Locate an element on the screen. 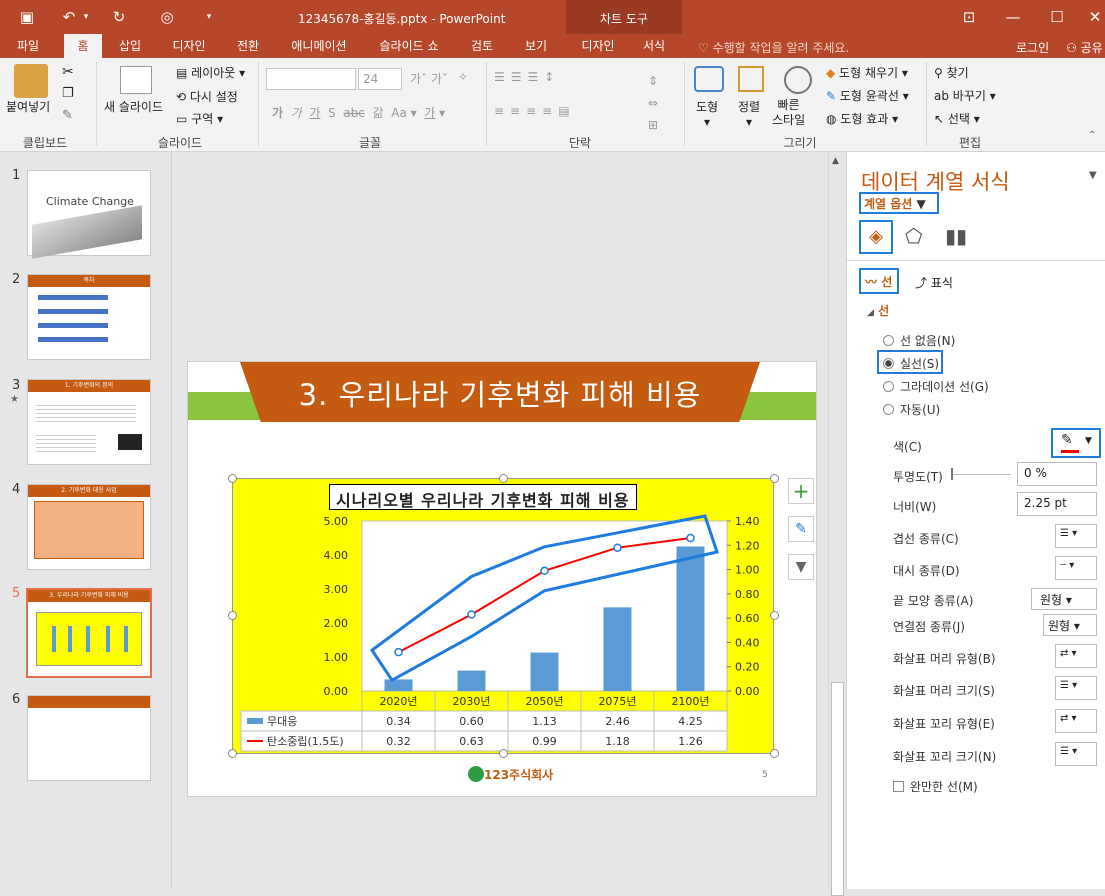 The image size is (1105, 896). fill-line-tab-icon: ◈ is located at coordinates (876, 237).